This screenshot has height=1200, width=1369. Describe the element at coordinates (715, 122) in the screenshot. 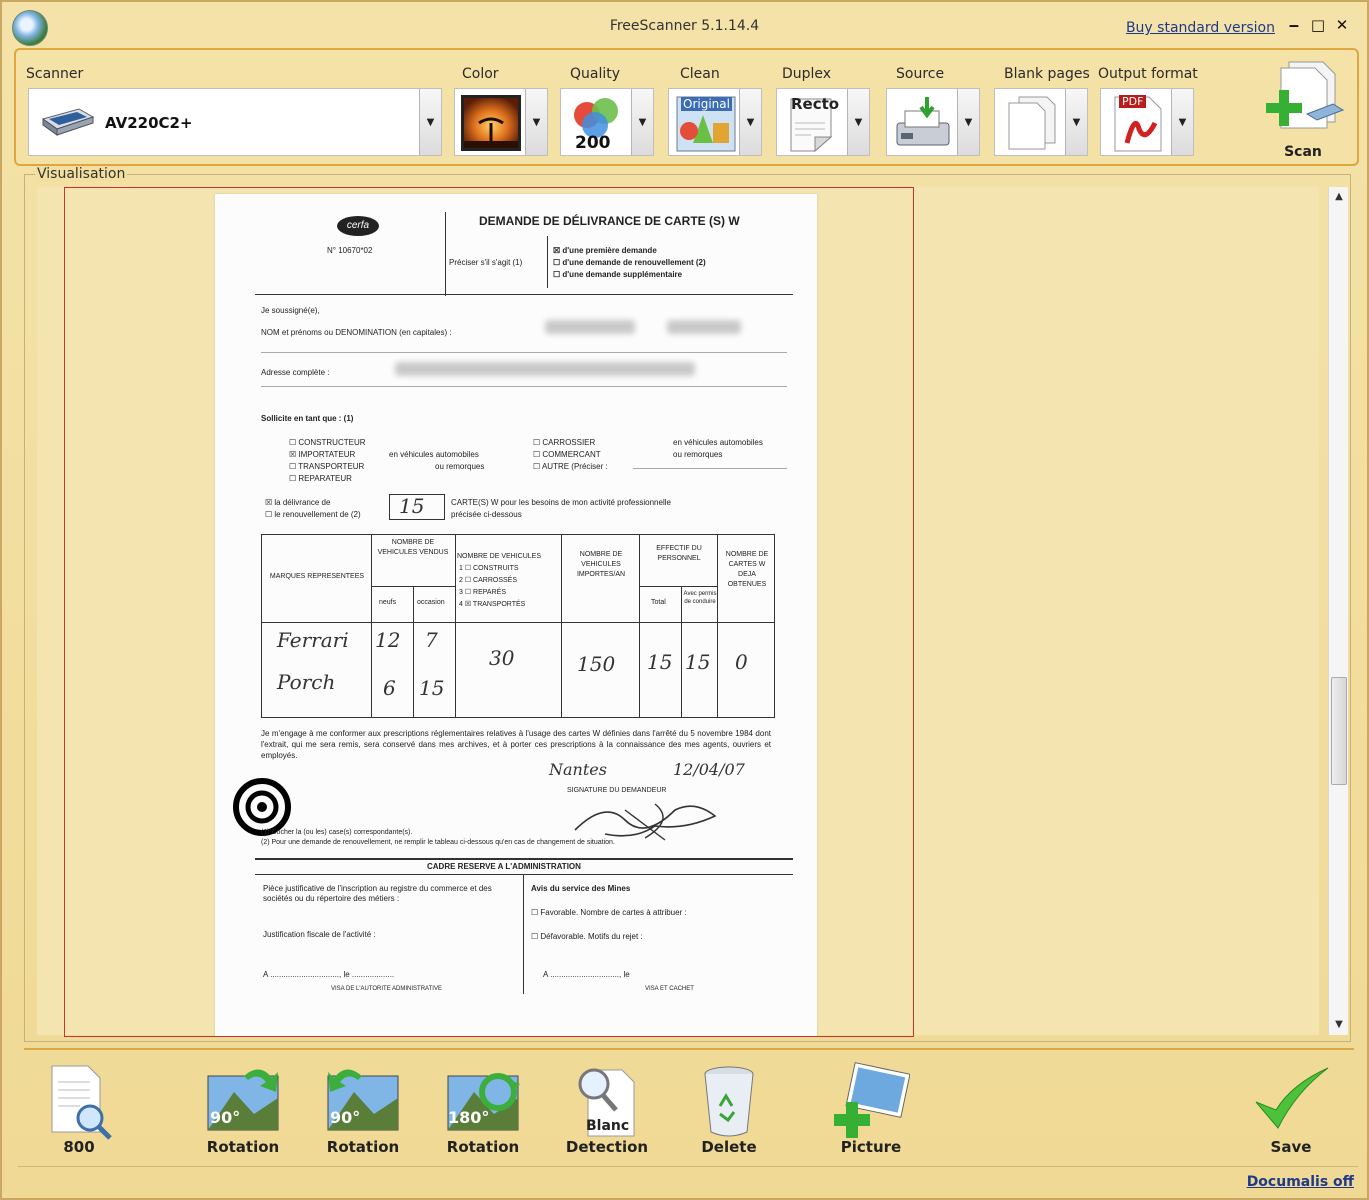

I see `clean-select: Original ▼` at that location.